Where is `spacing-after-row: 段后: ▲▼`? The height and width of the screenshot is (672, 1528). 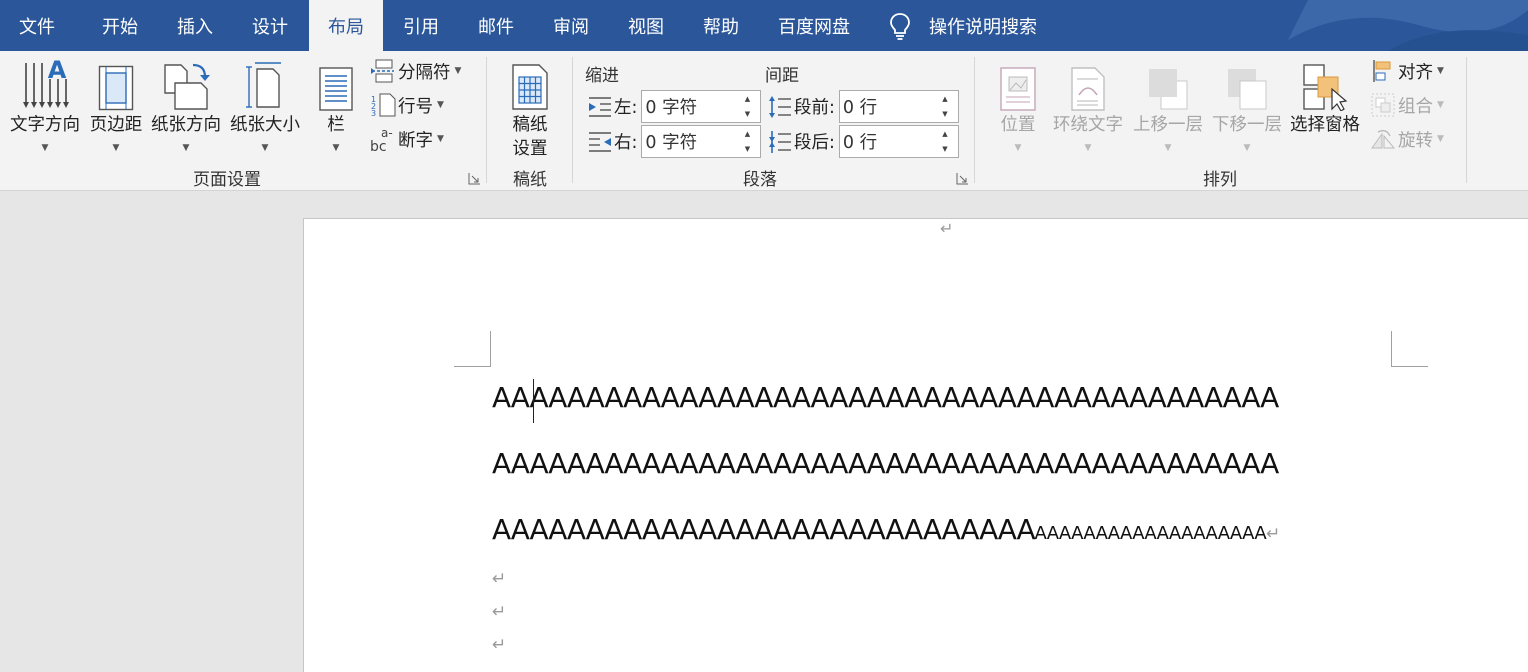 spacing-after-row: 段后: ▲▼ is located at coordinates (863, 141).